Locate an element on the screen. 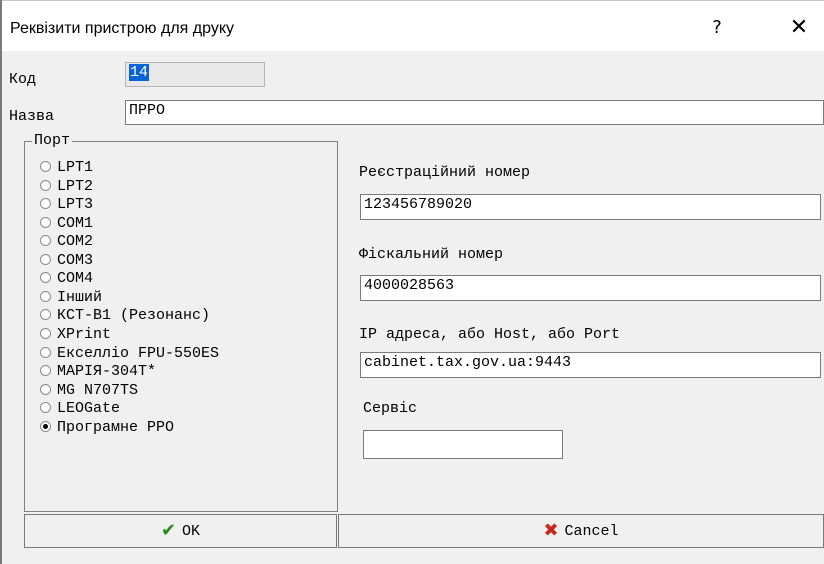 The image size is (824, 564). port-option-label: LPT1 is located at coordinates (75, 167).